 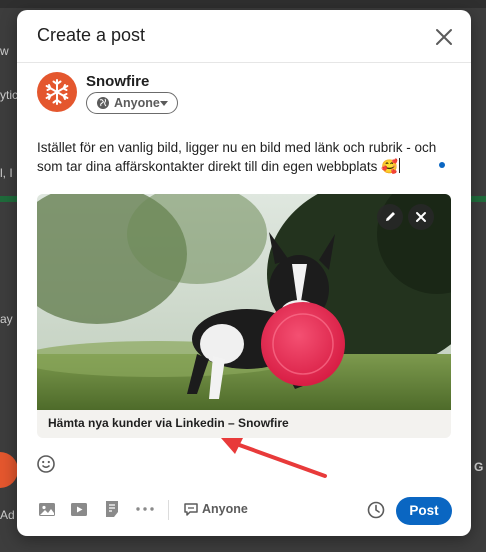 What do you see at coordinates (4, 51) in the screenshot?
I see `background-text: w` at bounding box center [4, 51].